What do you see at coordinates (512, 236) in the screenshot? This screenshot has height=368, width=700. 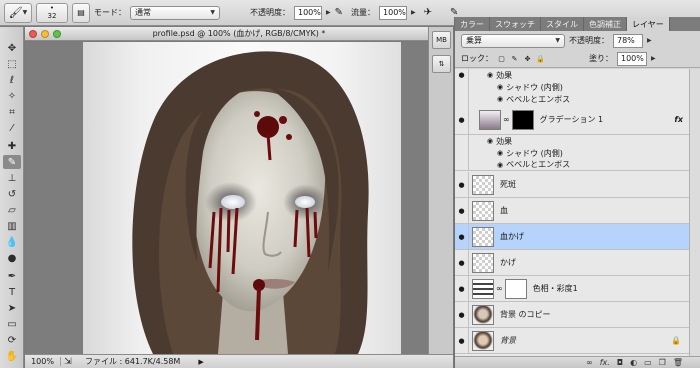 I see `layer-name: 血かげ` at bounding box center [512, 236].